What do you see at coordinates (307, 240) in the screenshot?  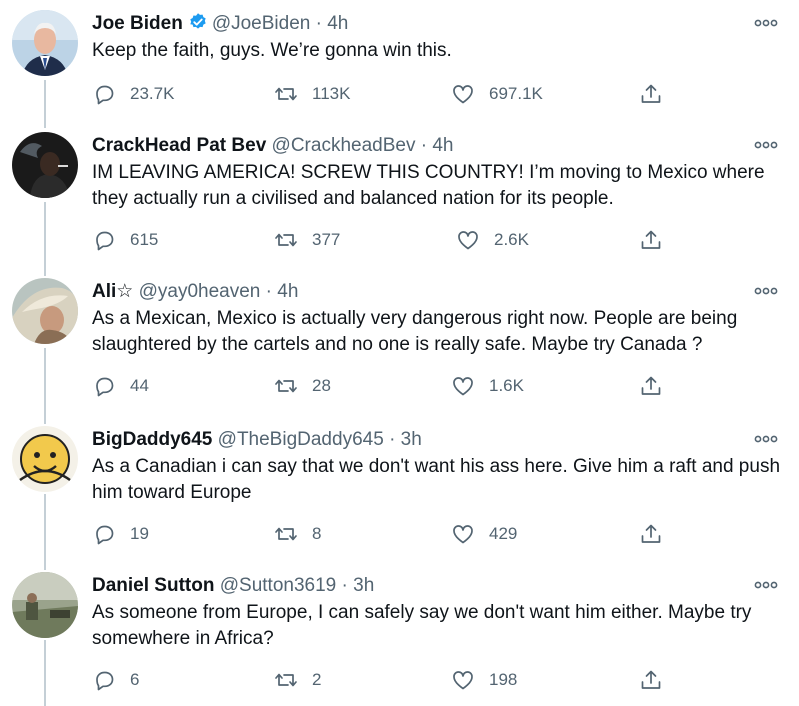 I see `retweet-button: 377` at bounding box center [307, 240].